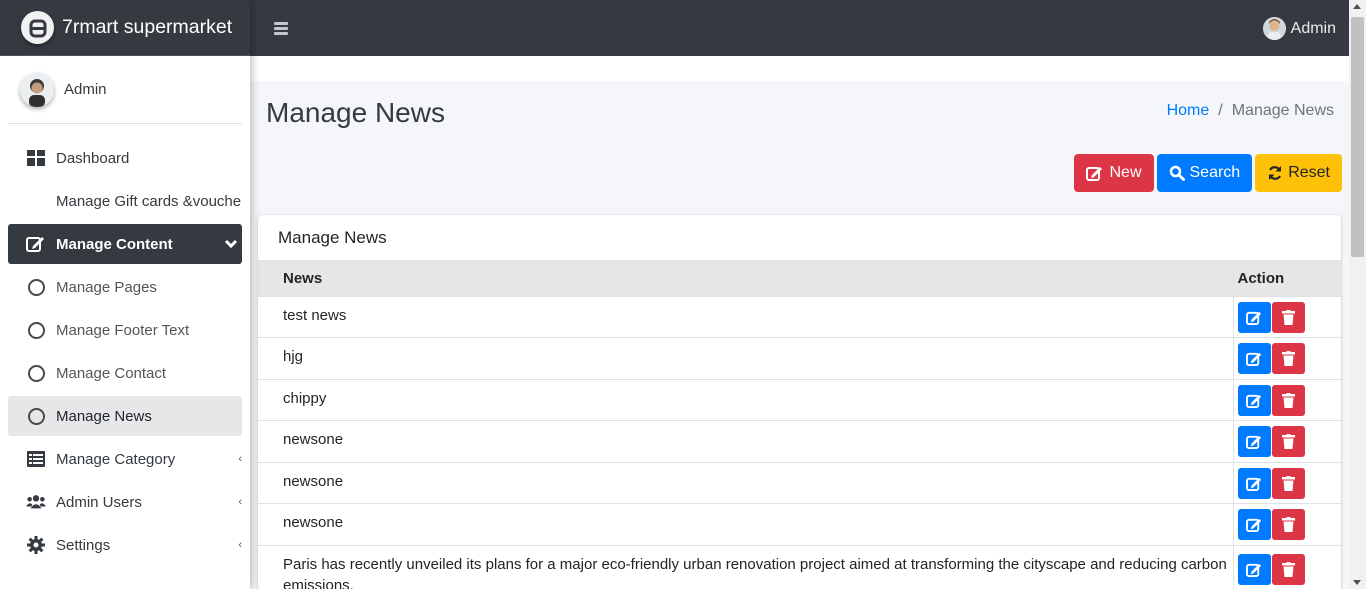 Image resolution: width=1366 pixels, height=589 pixels. Describe the element at coordinates (125, 545) in the screenshot. I see `sidebar-item-settings: Settings ‹` at that location.